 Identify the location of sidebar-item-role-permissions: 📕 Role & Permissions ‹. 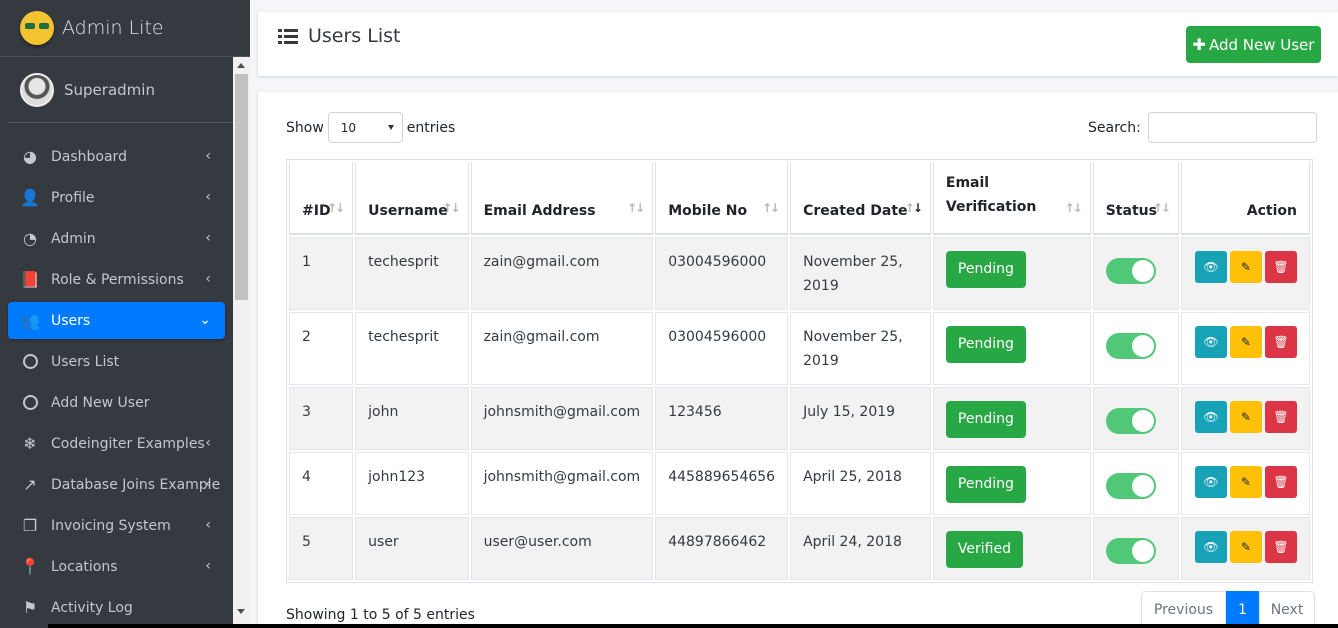
(116, 279).